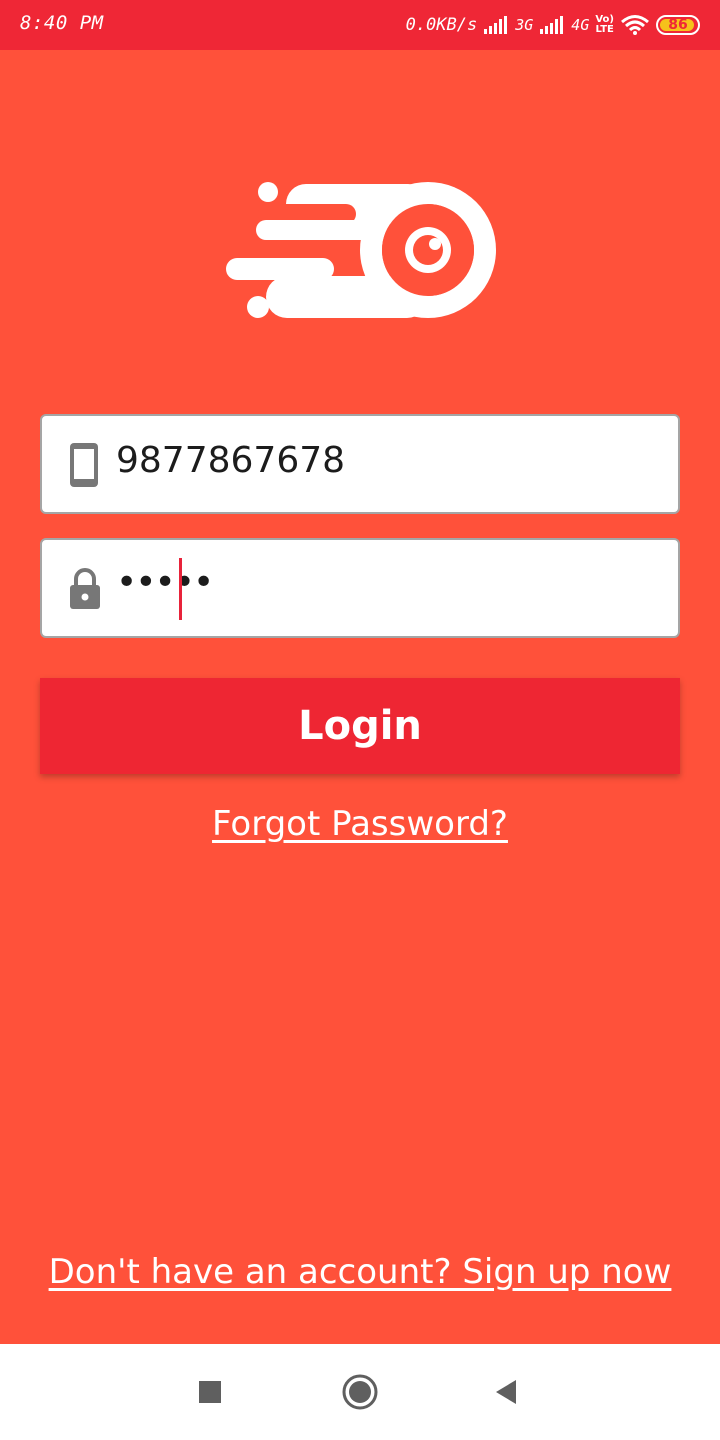 The height and width of the screenshot is (1440, 720). What do you see at coordinates (524, 25) in the screenshot?
I see `network-type-1: 3G` at bounding box center [524, 25].